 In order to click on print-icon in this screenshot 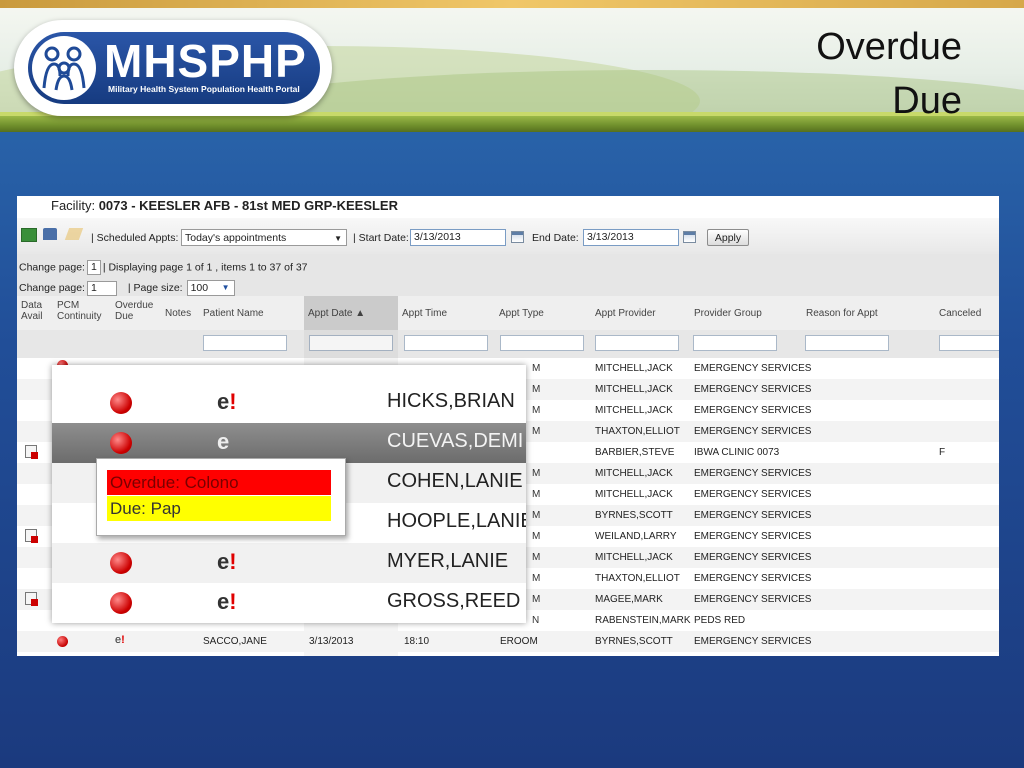, I will do `click(50, 234)`.